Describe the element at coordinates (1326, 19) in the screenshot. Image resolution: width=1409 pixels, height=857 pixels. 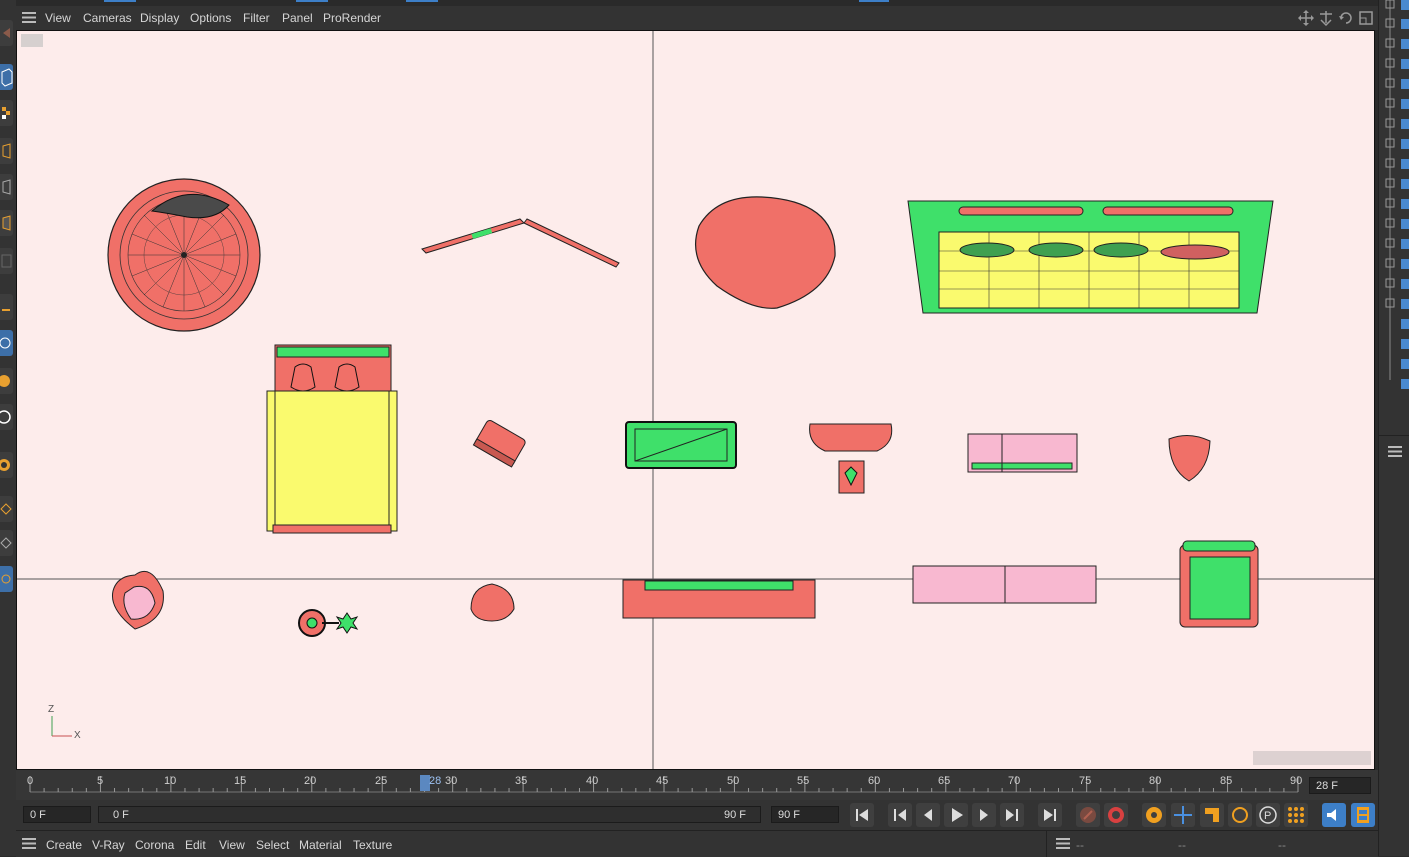
I see `pan-icon` at that location.